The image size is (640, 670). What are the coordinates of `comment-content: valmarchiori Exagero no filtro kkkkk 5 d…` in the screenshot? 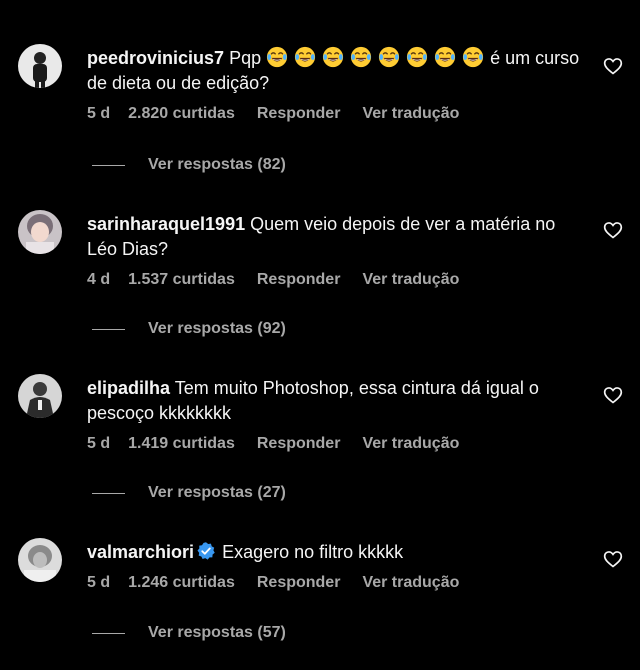 It's located at (337, 566).